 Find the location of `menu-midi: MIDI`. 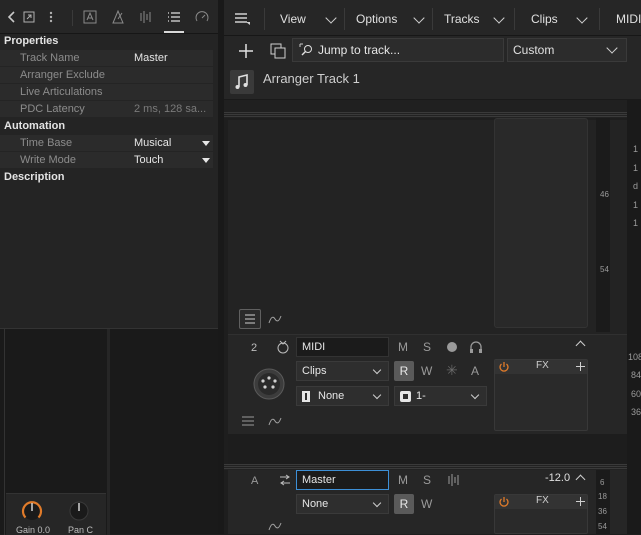

menu-midi: MIDI is located at coordinates (628, 19).